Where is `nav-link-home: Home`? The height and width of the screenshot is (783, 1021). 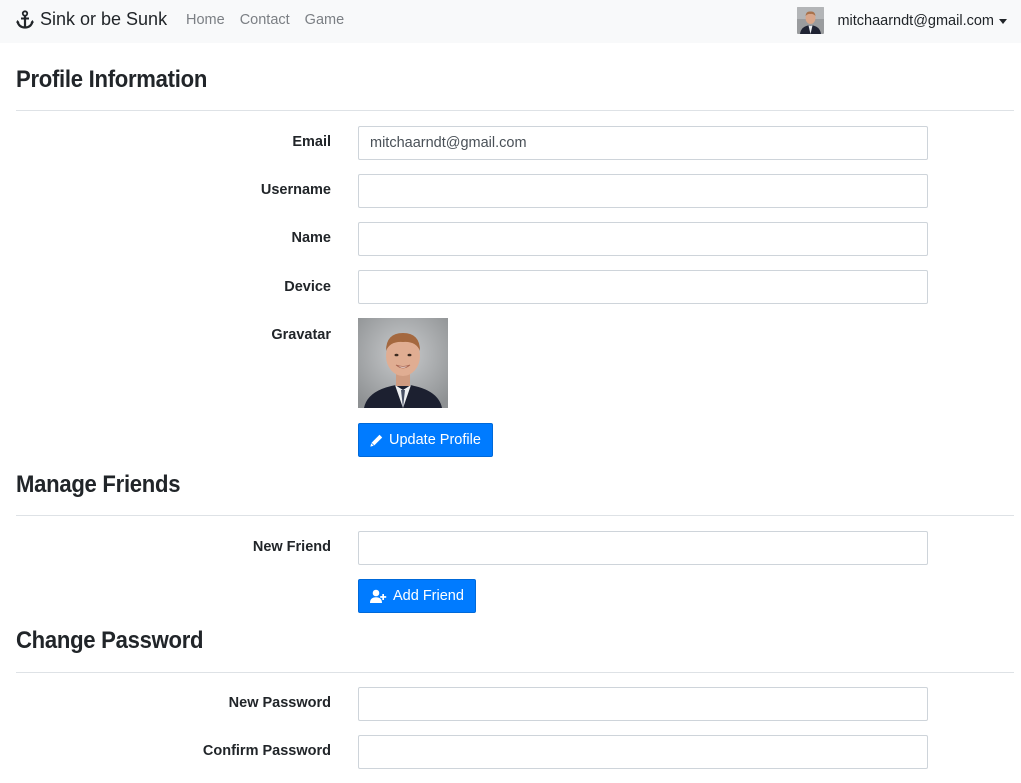 nav-link-home: Home is located at coordinates (205, 20).